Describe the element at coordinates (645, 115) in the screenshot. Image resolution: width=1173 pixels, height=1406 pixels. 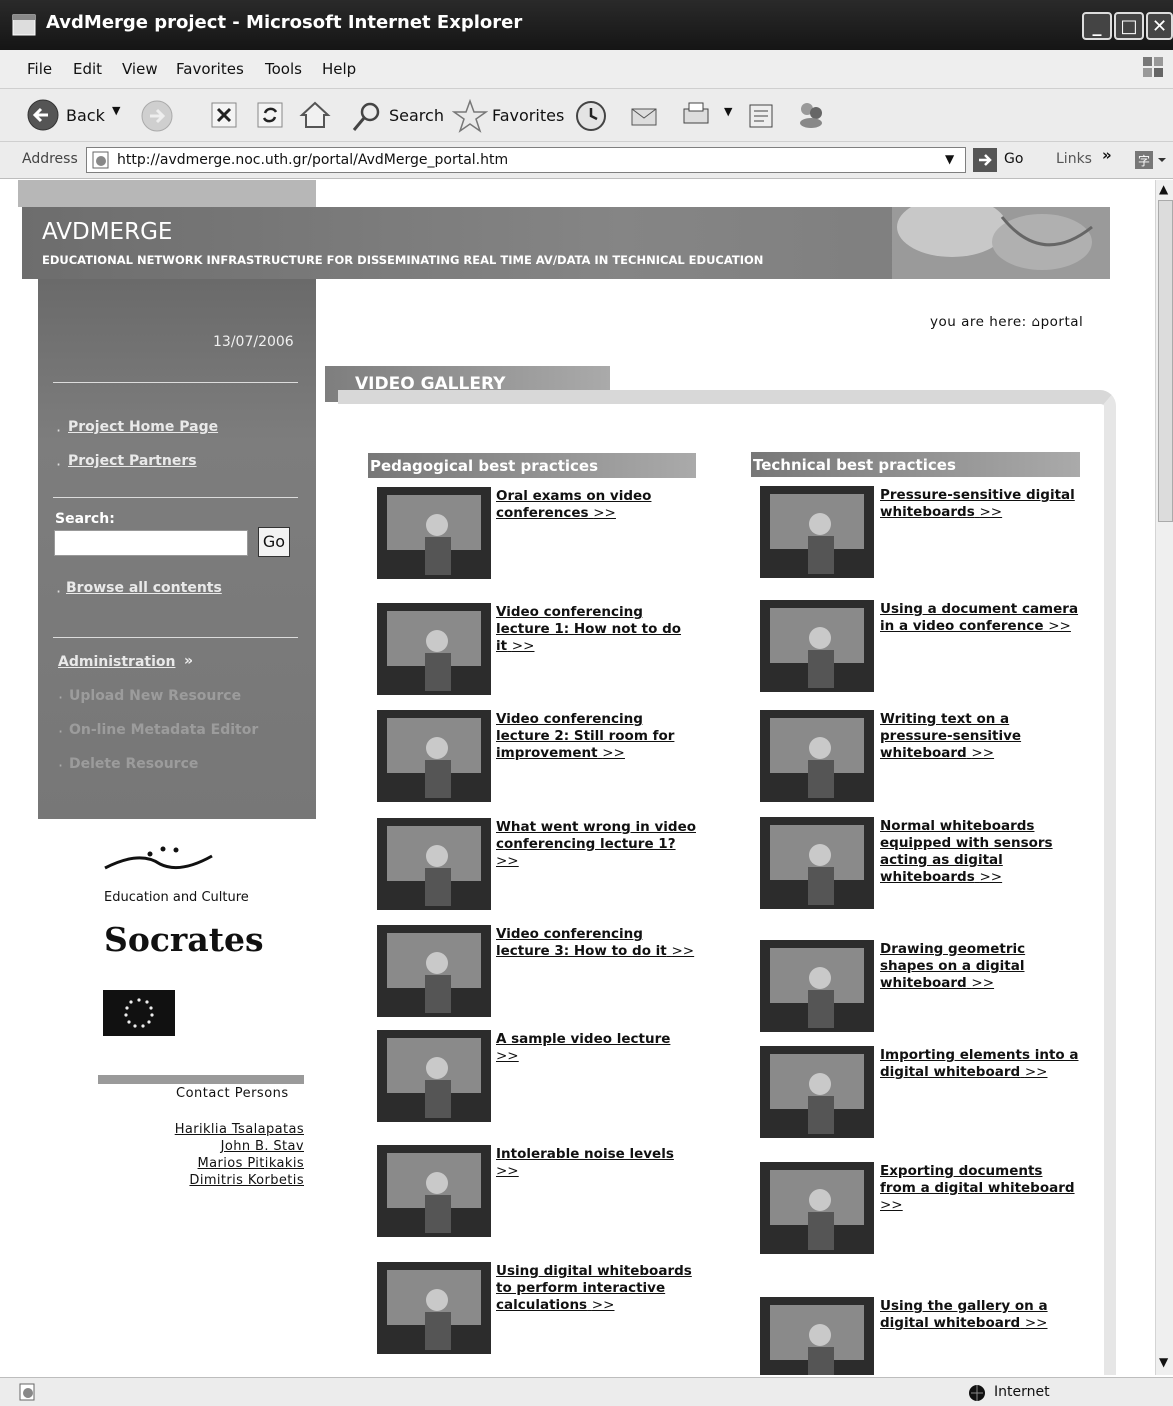
I see `mail-button` at that location.